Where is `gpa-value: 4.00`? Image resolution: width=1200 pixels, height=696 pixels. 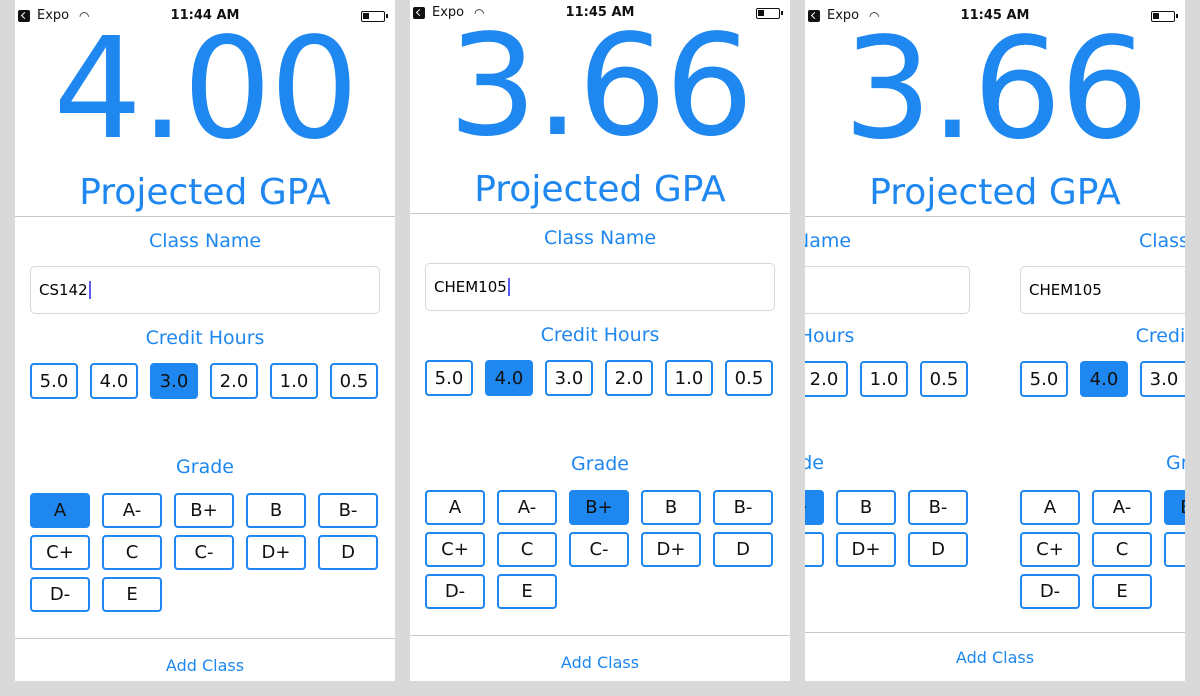 gpa-value: 4.00 is located at coordinates (206, 89).